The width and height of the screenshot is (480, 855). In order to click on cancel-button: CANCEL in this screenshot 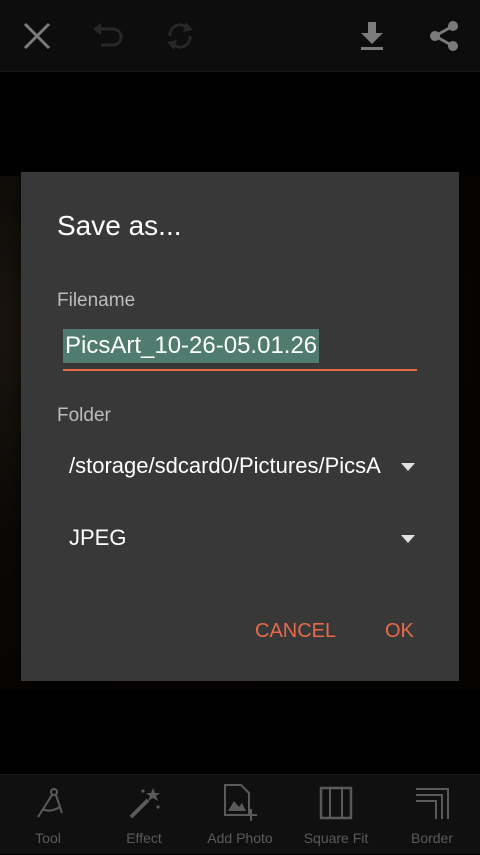, I will do `click(295, 631)`.